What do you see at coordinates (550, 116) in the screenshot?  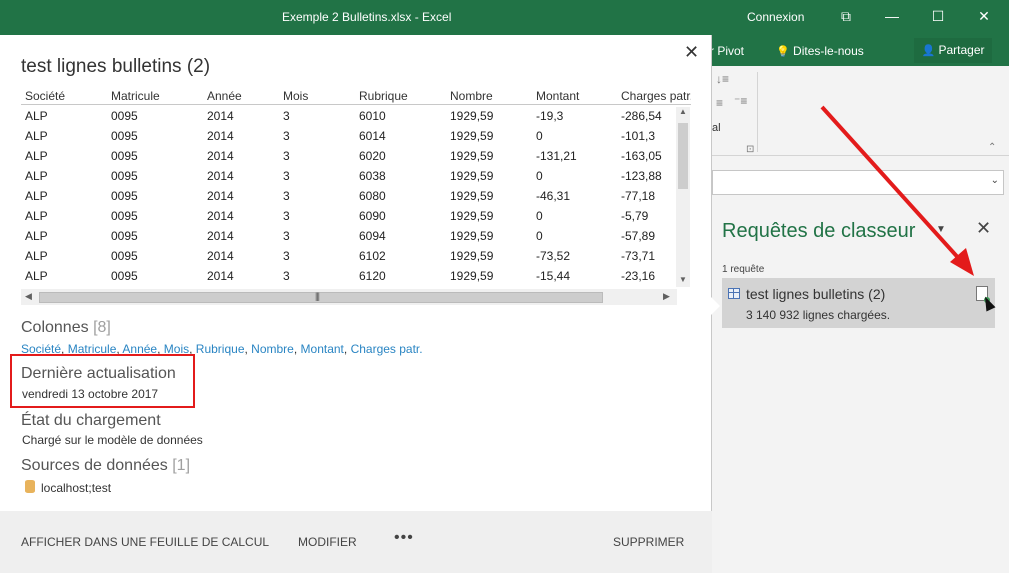 I see `table-cell: -19,3` at bounding box center [550, 116].